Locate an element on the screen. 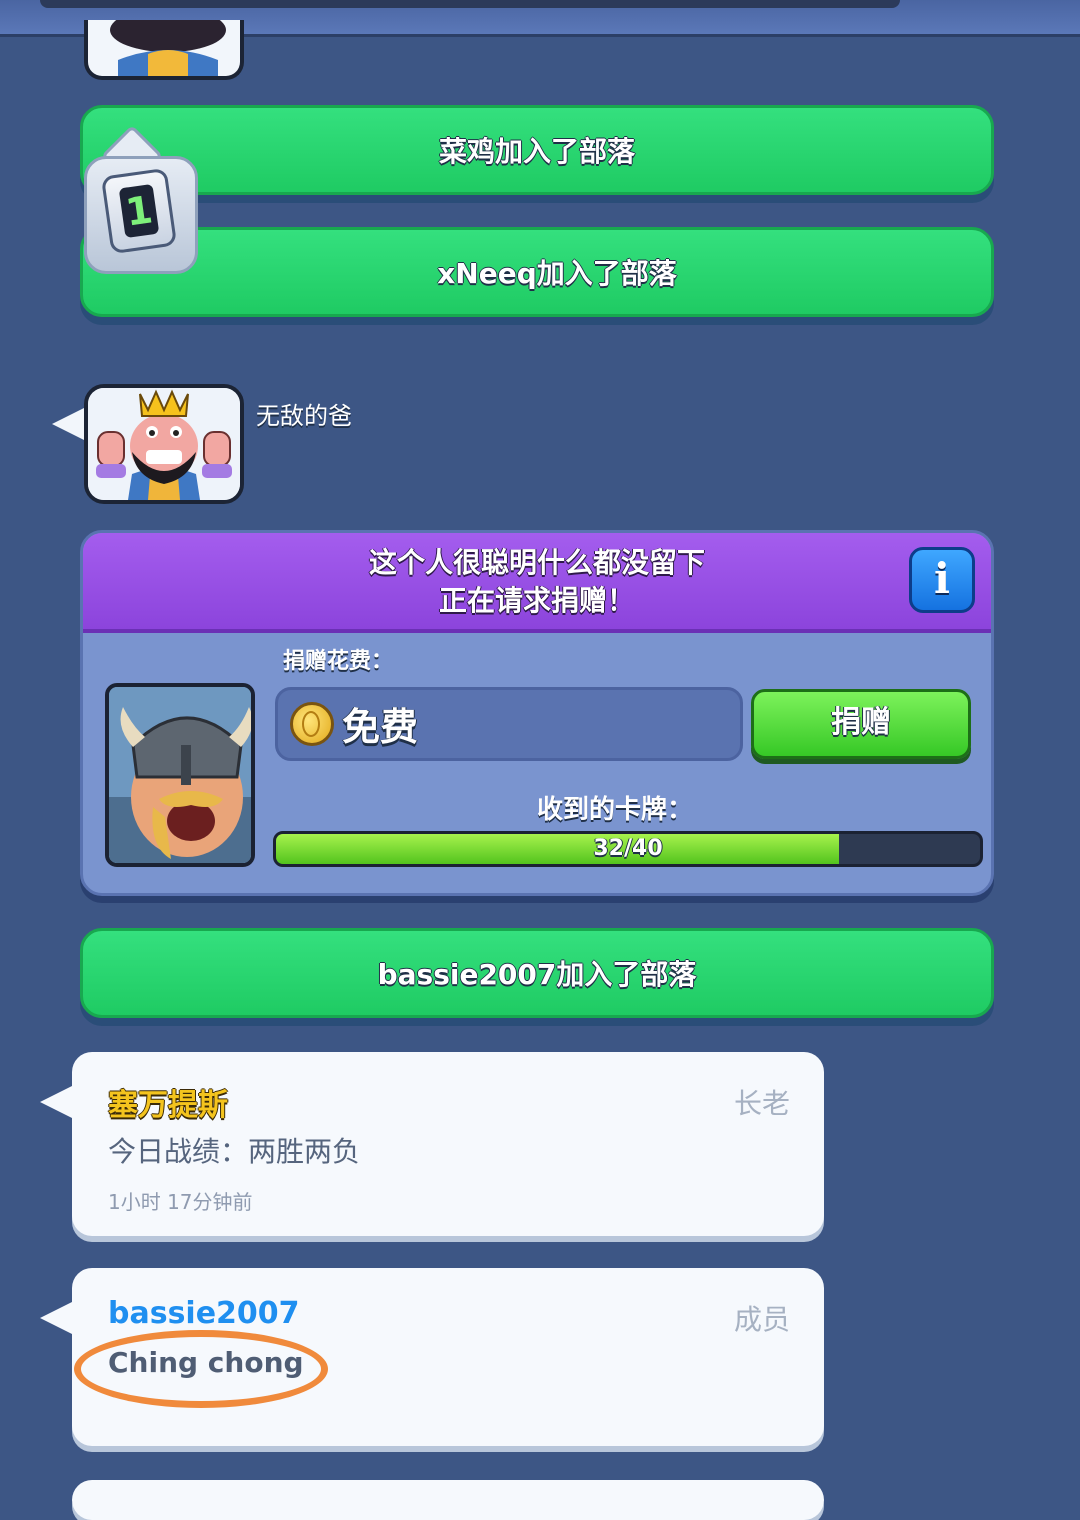 Image resolution: width=1080 pixels, height=1520 pixels. chat-author-name: 塞万提斯 is located at coordinates (168, 1102).